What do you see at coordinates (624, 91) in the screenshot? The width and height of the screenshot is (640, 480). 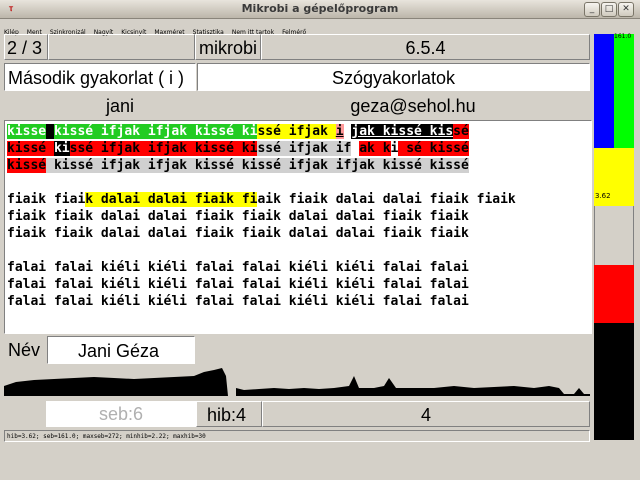 I see `speed-target-bar` at bounding box center [624, 91].